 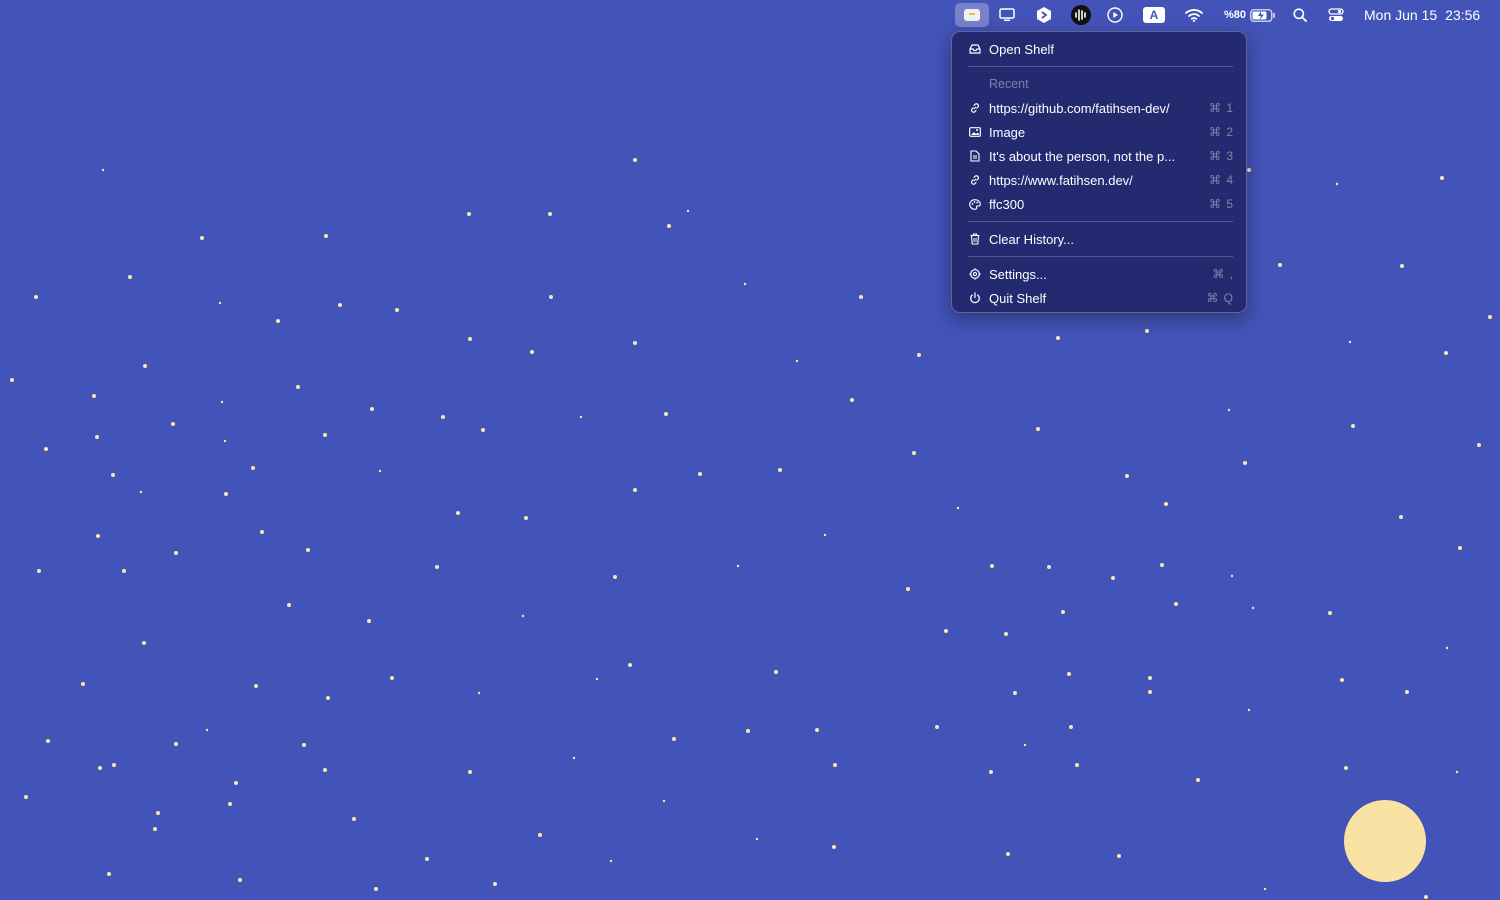 I want to click on tray-icon, so click(x=975, y=49).